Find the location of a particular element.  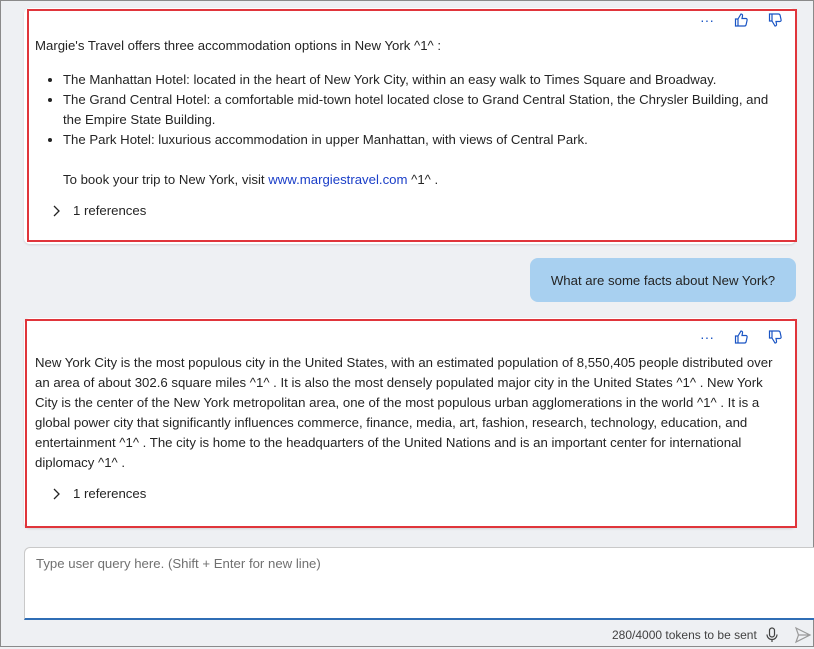

send-button is located at coordinates (803, 635).